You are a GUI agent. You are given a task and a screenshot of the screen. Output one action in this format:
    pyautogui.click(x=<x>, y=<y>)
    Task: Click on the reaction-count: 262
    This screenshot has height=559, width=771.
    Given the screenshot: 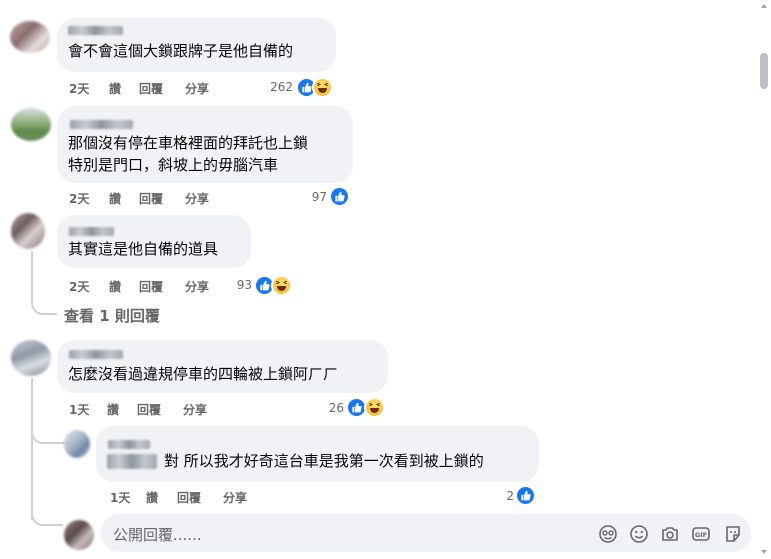 What is the action you would take?
    pyautogui.click(x=279, y=87)
    